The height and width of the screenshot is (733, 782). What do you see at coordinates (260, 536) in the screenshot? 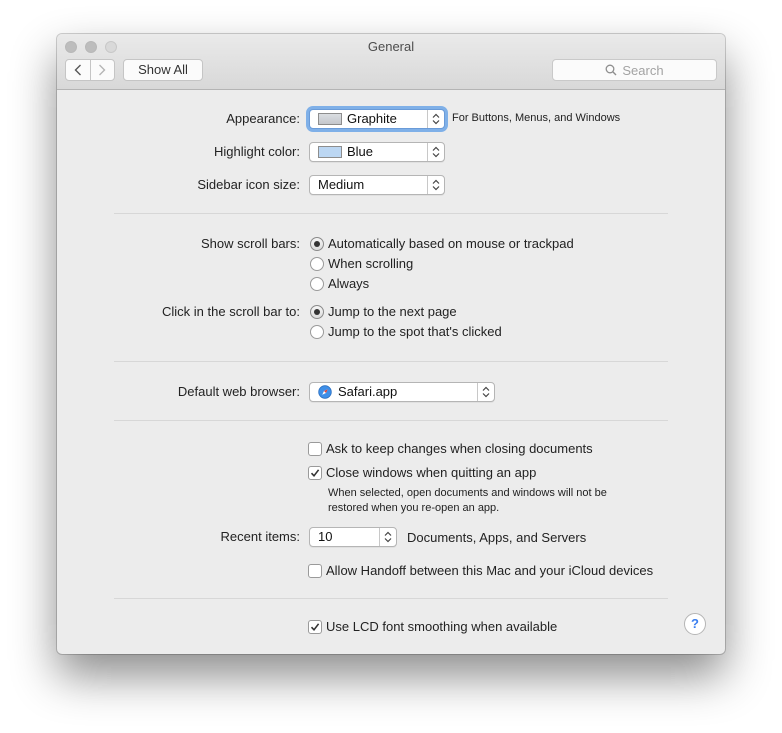
I see `recent-items-label: Recent items:` at bounding box center [260, 536].